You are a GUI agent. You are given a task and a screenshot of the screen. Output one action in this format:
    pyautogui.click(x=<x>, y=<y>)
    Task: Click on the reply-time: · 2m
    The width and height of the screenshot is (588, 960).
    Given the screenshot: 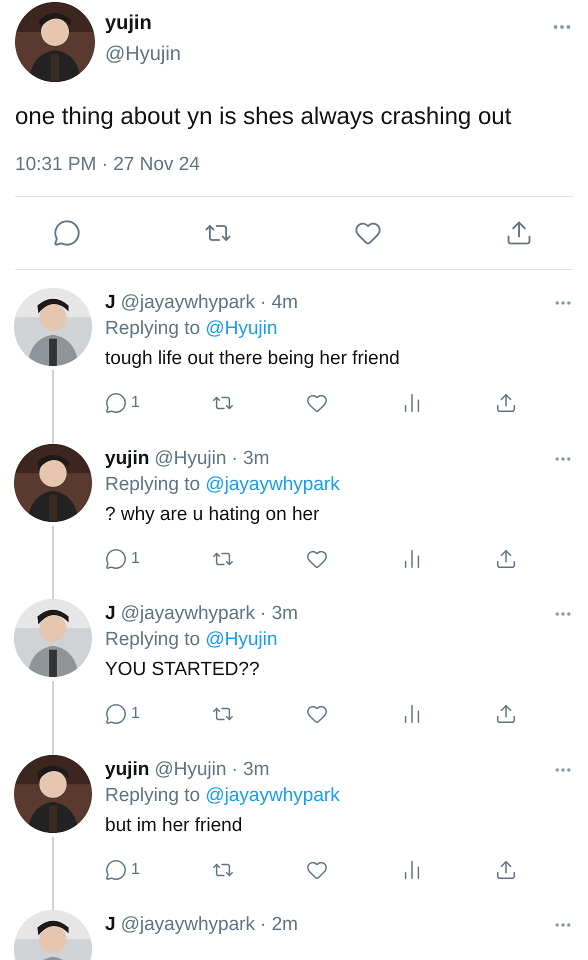 What is the action you would take?
    pyautogui.click(x=279, y=925)
    